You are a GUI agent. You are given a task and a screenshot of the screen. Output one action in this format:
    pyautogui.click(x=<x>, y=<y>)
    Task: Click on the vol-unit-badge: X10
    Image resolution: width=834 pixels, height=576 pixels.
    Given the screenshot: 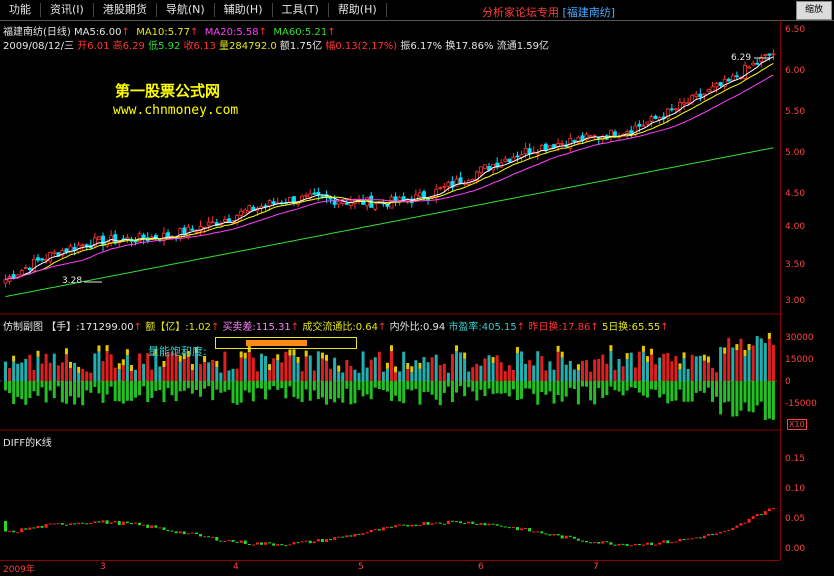 What is the action you would take?
    pyautogui.click(x=797, y=424)
    